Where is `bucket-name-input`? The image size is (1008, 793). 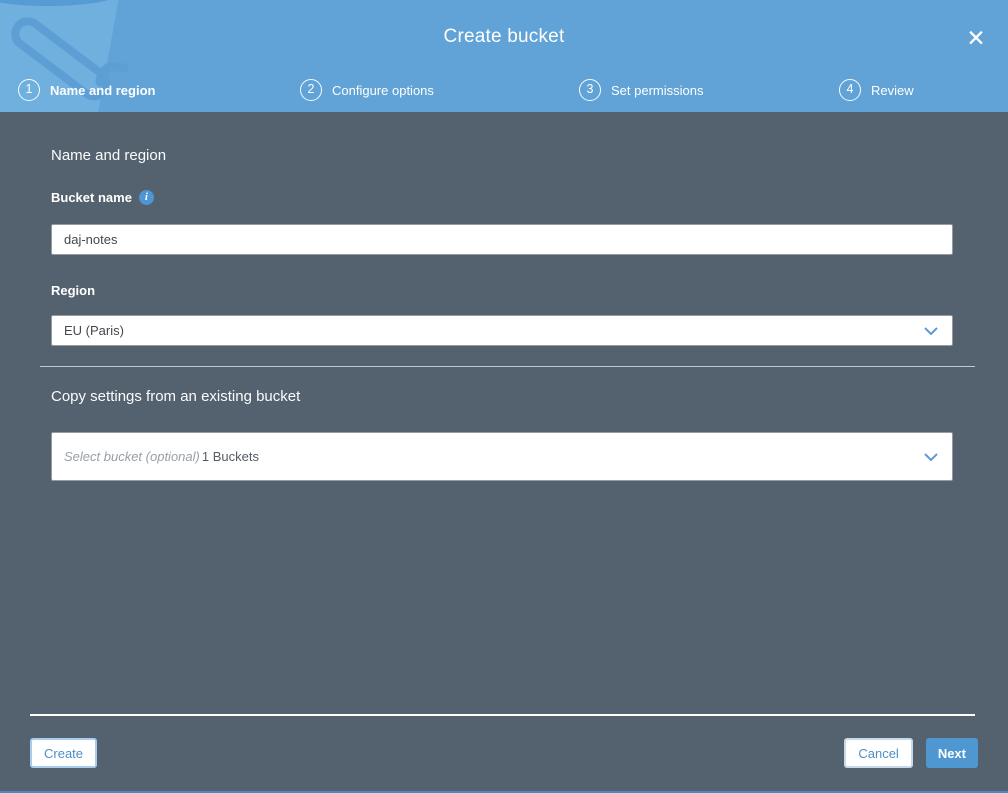
bucket-name-input is located at coordinates (502, 239).